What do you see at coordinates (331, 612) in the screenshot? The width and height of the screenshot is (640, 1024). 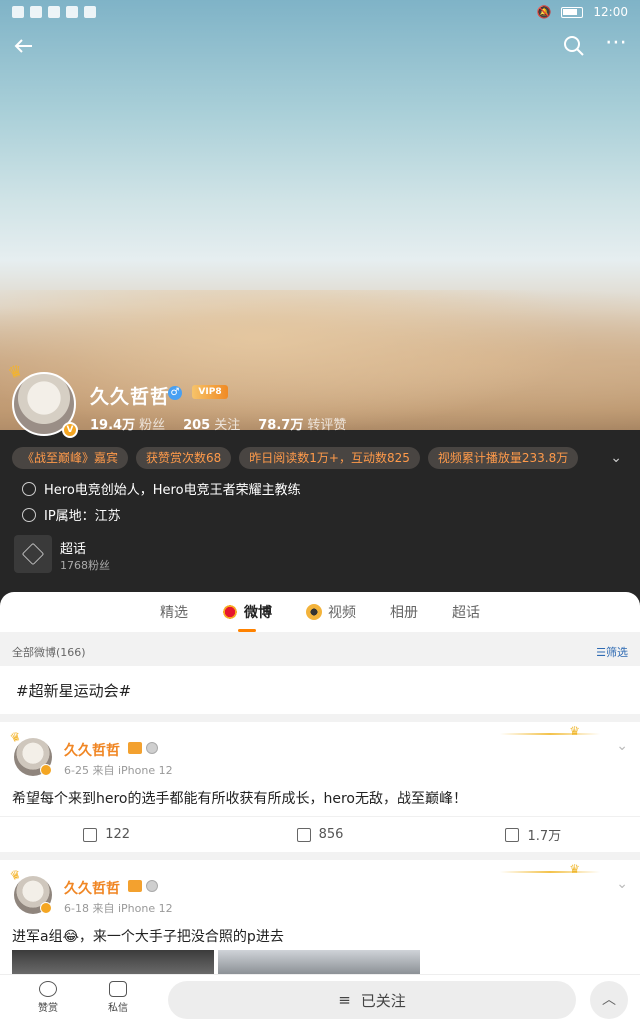 I see `tab-video: 视频` at bounding box center [331, 612].